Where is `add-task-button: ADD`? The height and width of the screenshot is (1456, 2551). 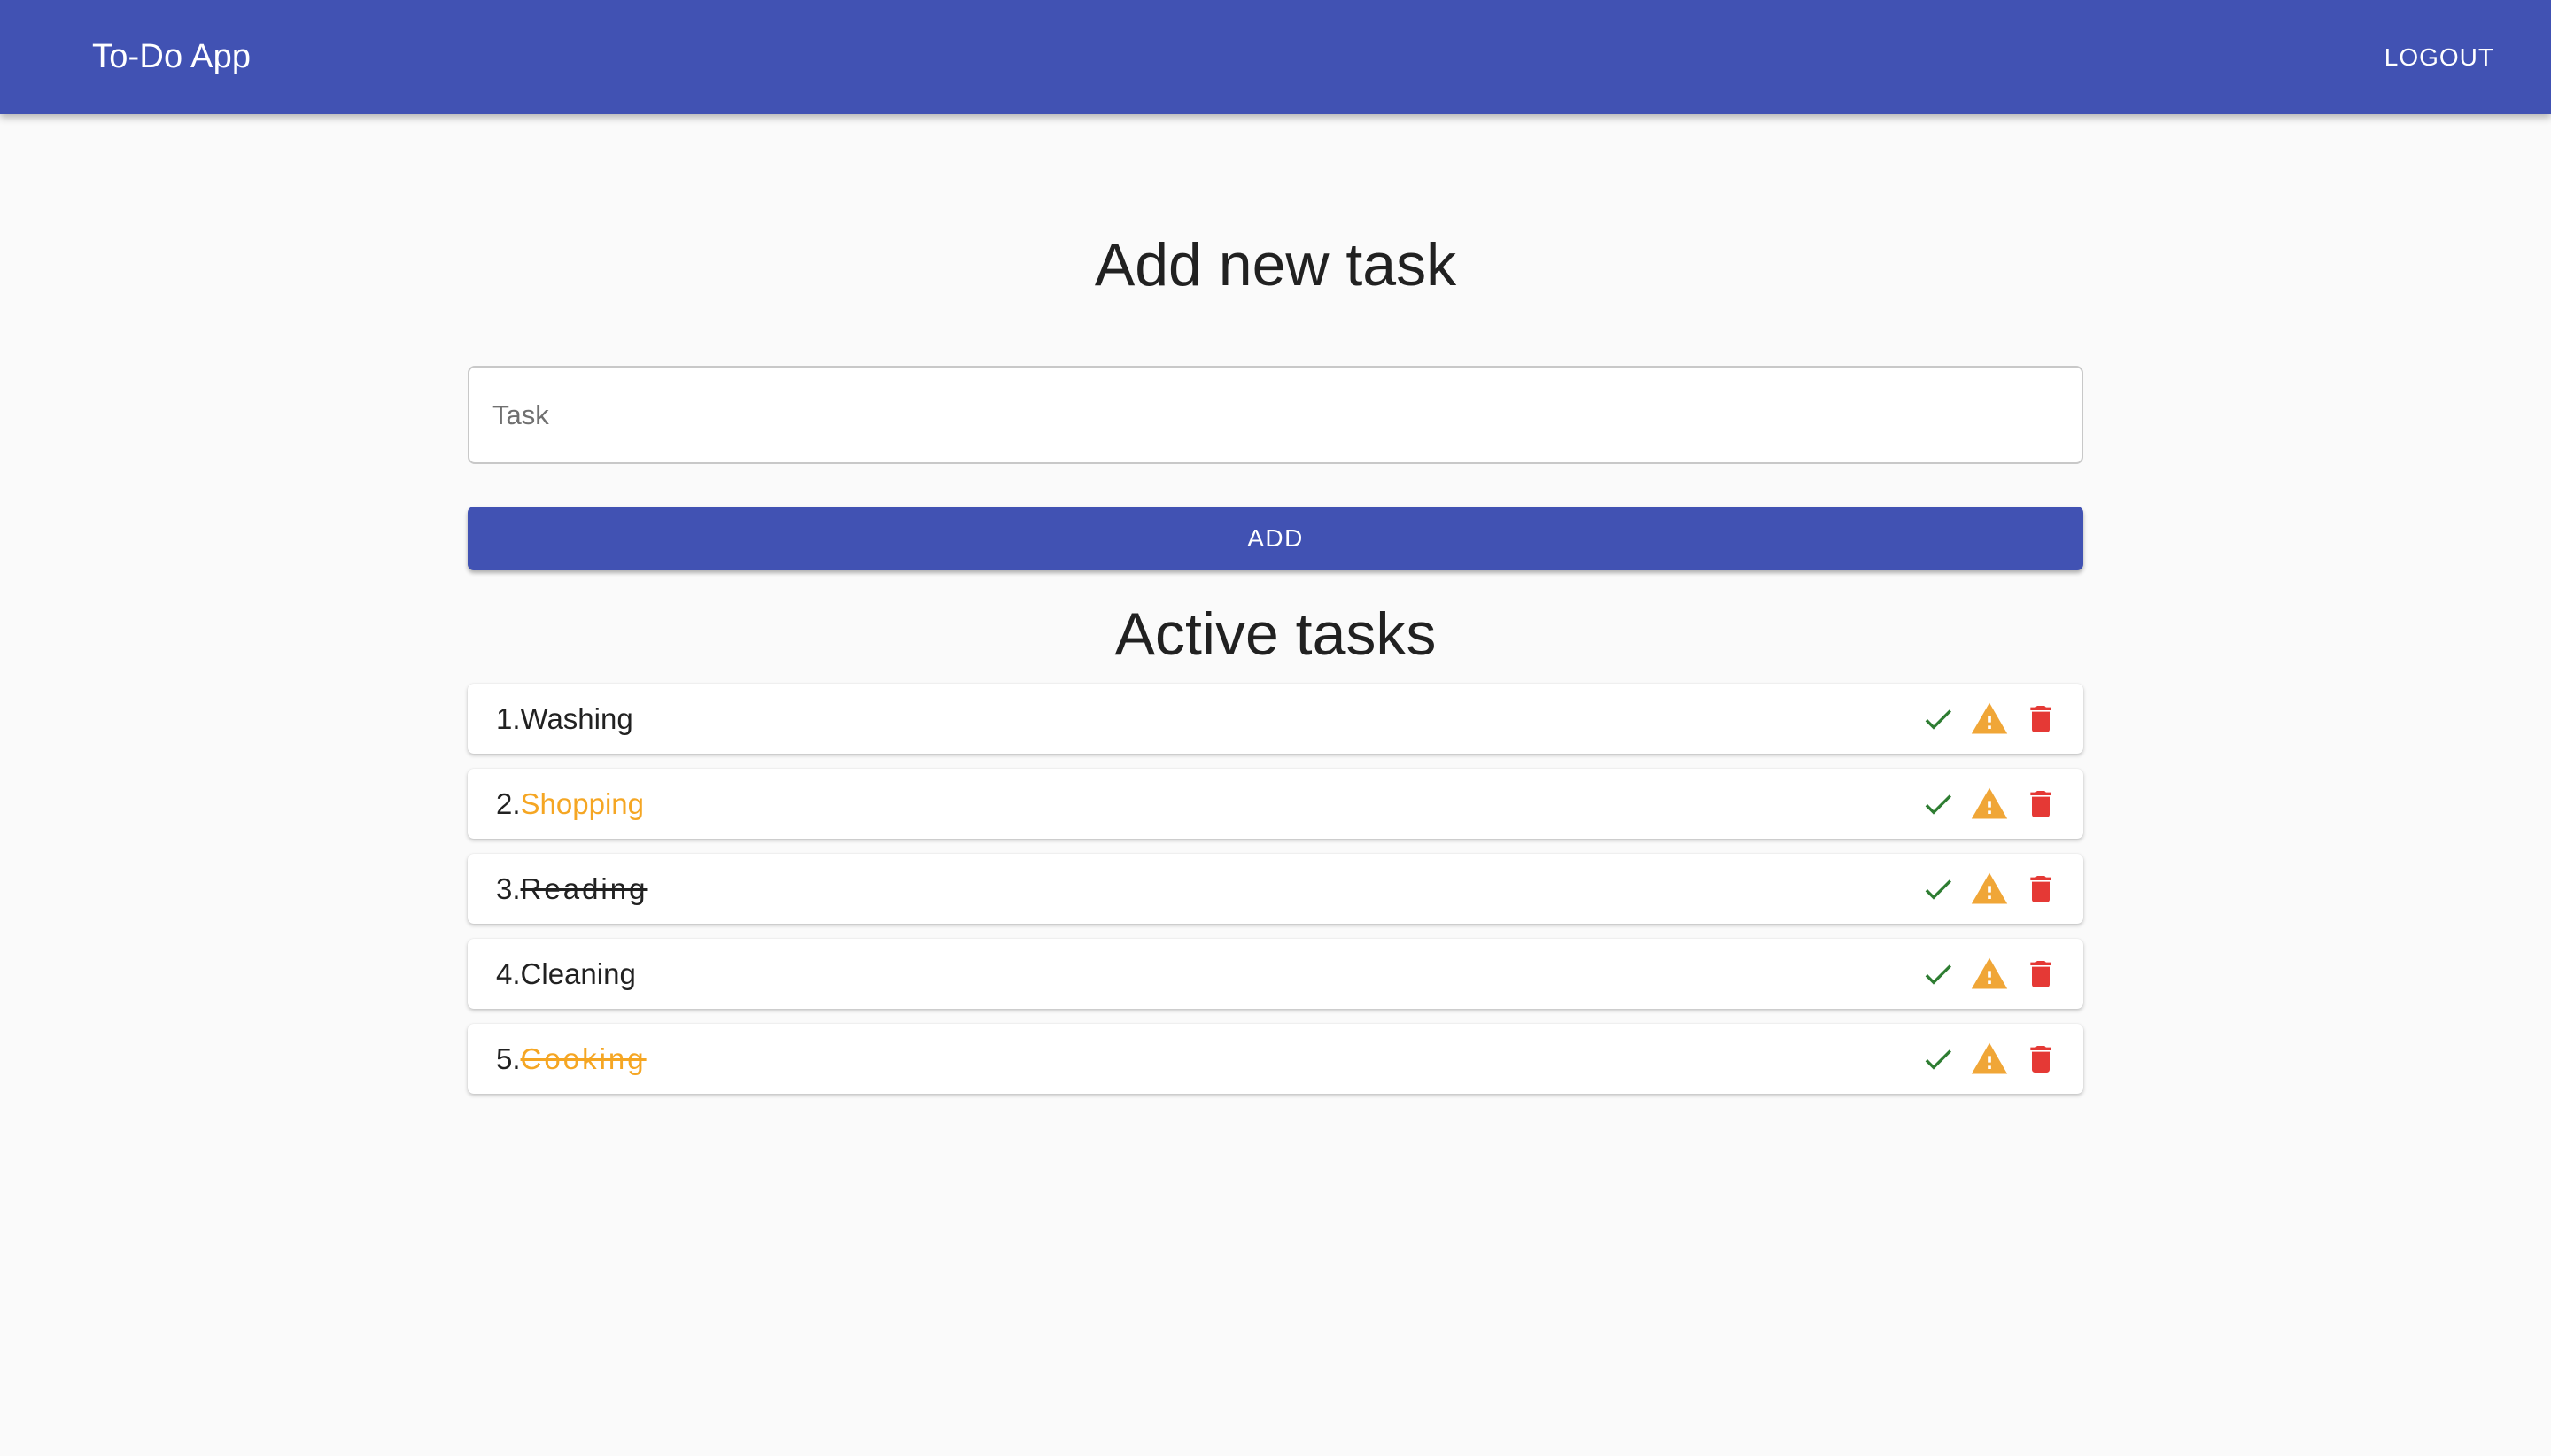 add-task-button: ADD is located at coordinates (1275, 538).